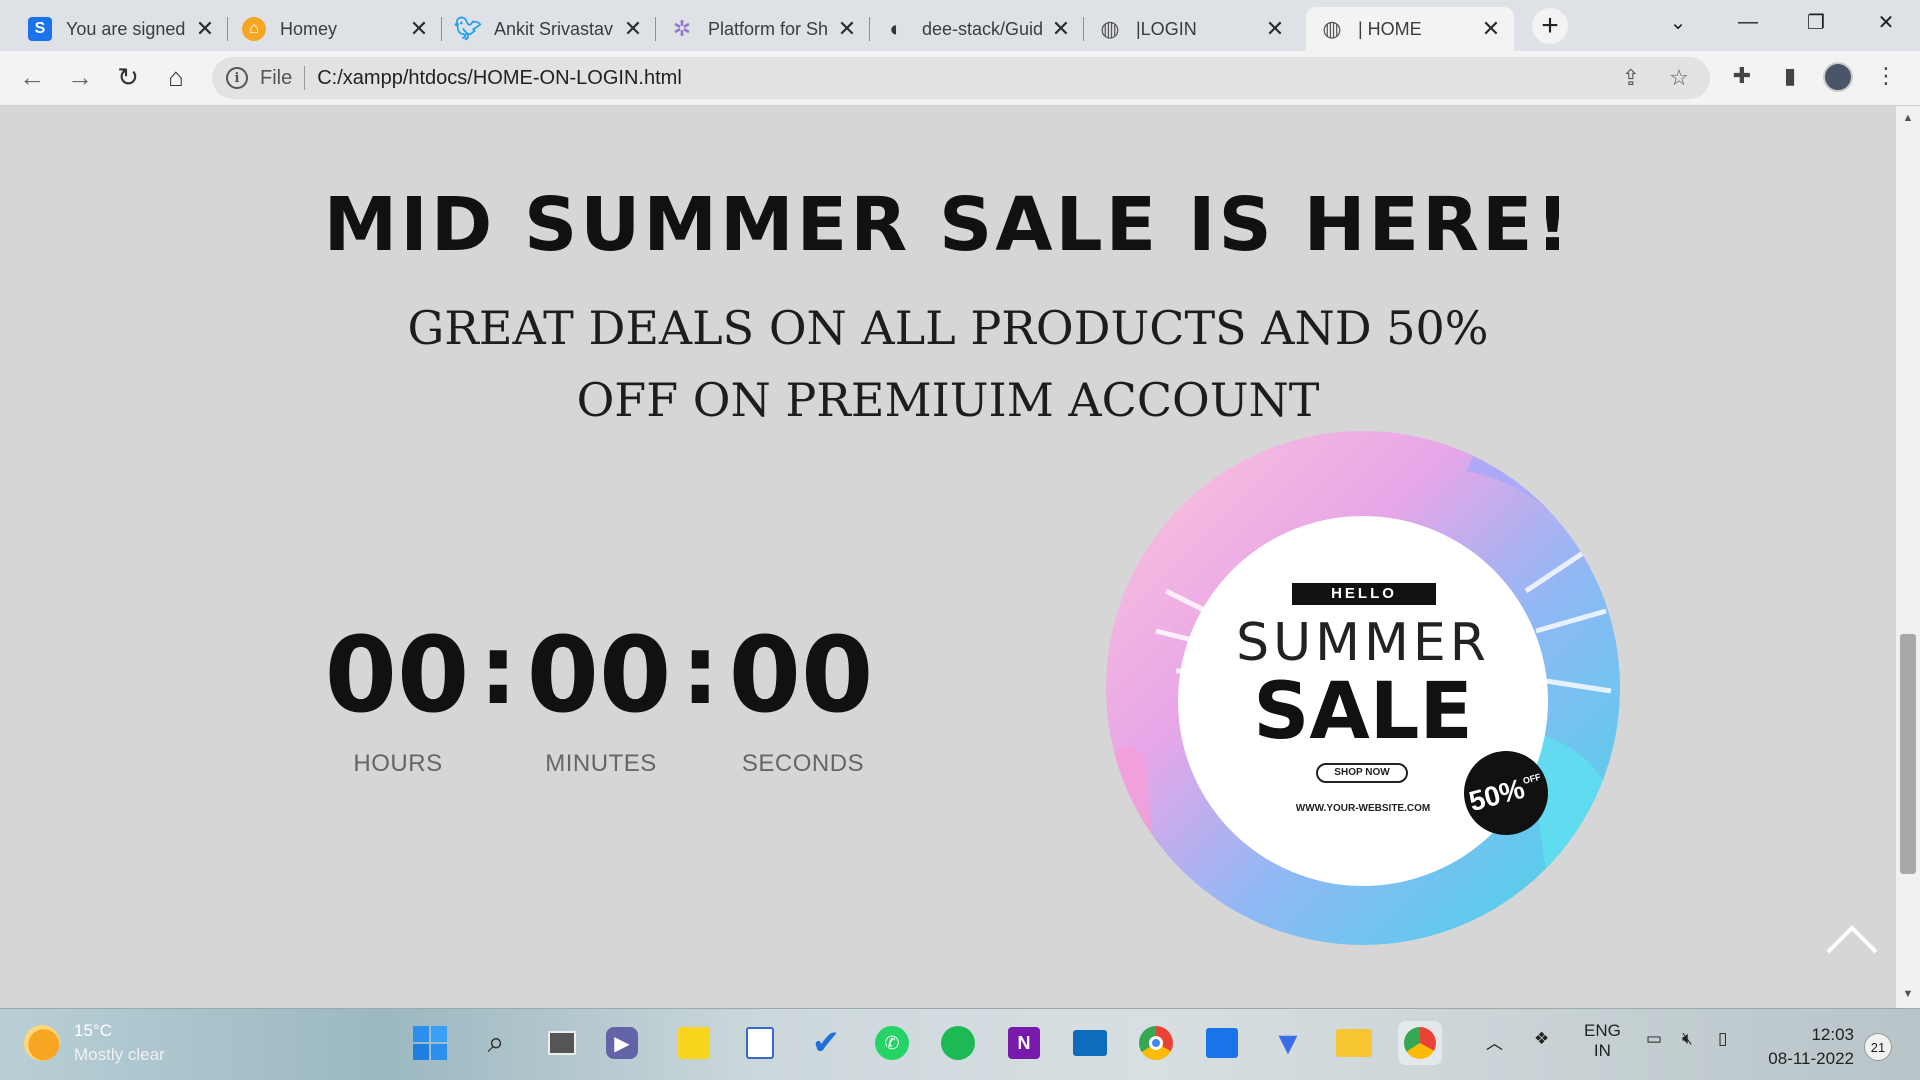  What do you see at coordinates (335, 29) in the screenshot?
I see `tab-homey: ⌂ Homey ✕` at bounding box center [335, 29].